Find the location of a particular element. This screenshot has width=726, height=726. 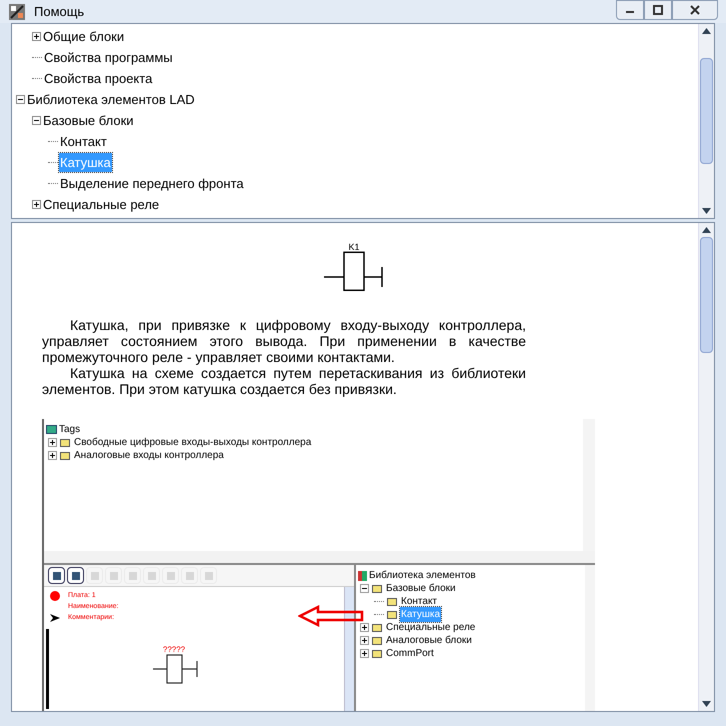

close-icon is located at coordinates (695, 10).